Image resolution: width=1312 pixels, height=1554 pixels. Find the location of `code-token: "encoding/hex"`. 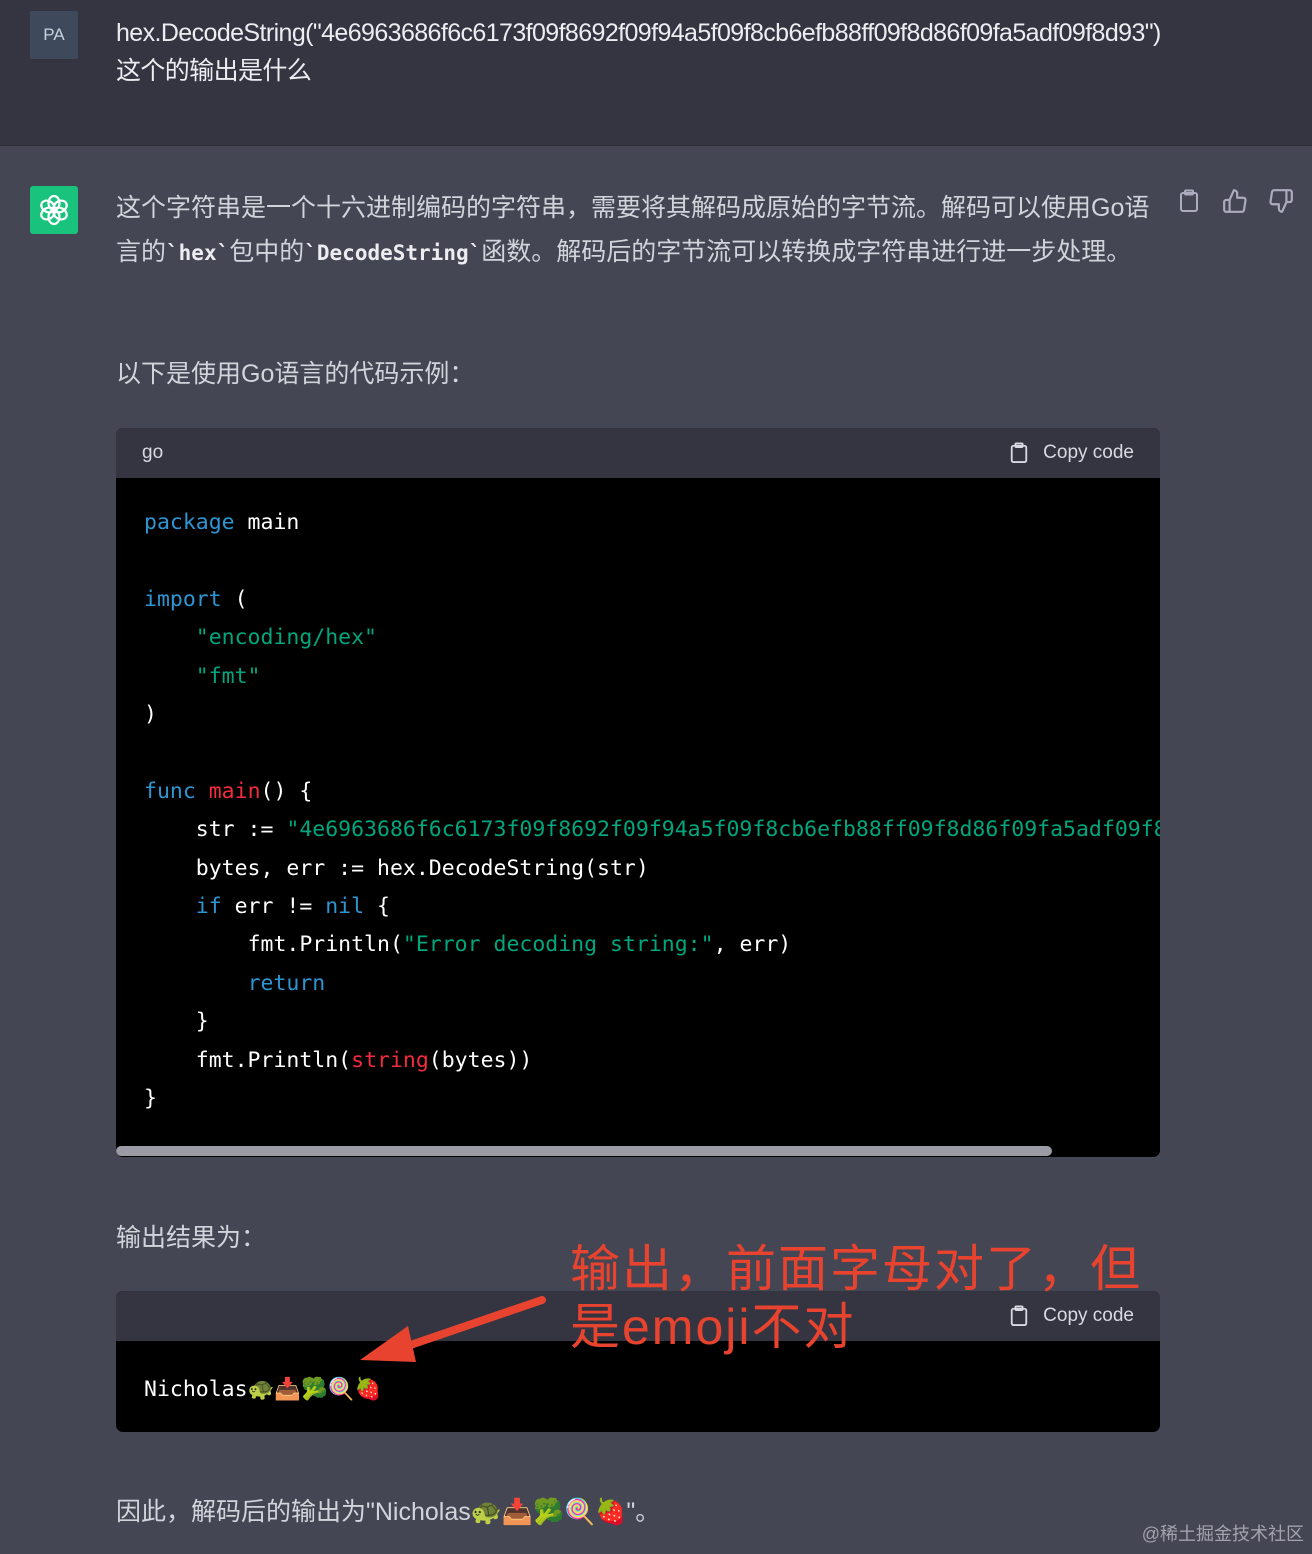

code-token: "encoding/hex" is located at coordinates (286, 638).